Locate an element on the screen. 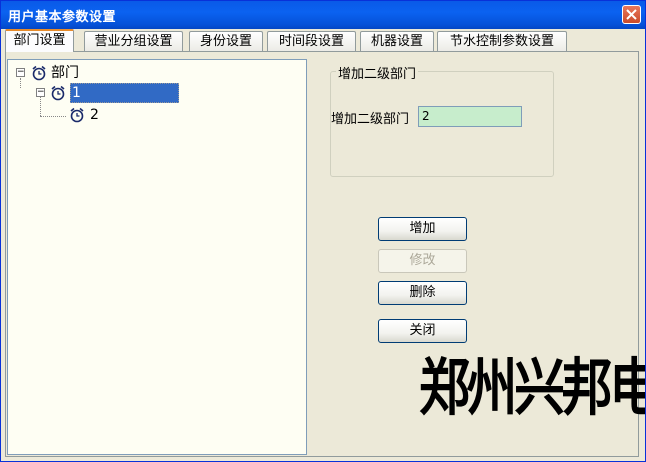  tree-node-label: 2 is located at coordinates (94, 115).